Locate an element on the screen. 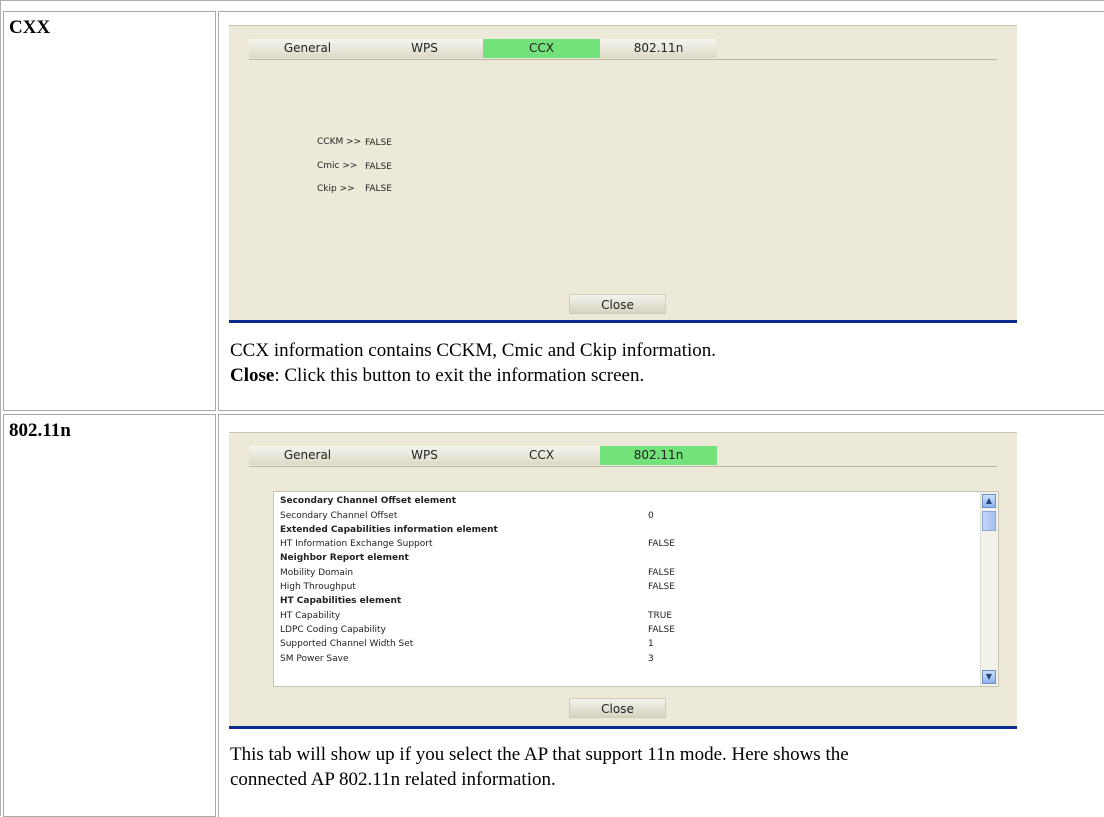 Image resolution: width=1104 pixels, height=817 pixels. ckip-value: FALSE is located at coordinates (378, 189).